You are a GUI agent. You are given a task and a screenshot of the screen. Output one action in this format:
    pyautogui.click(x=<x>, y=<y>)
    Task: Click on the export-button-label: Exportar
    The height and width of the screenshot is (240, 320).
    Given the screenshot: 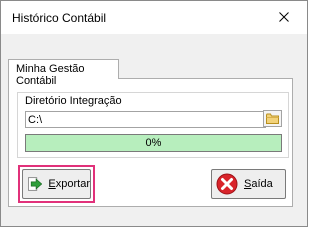 What is the action you would take?
    pyautogui.click(x=69, y=184)
    